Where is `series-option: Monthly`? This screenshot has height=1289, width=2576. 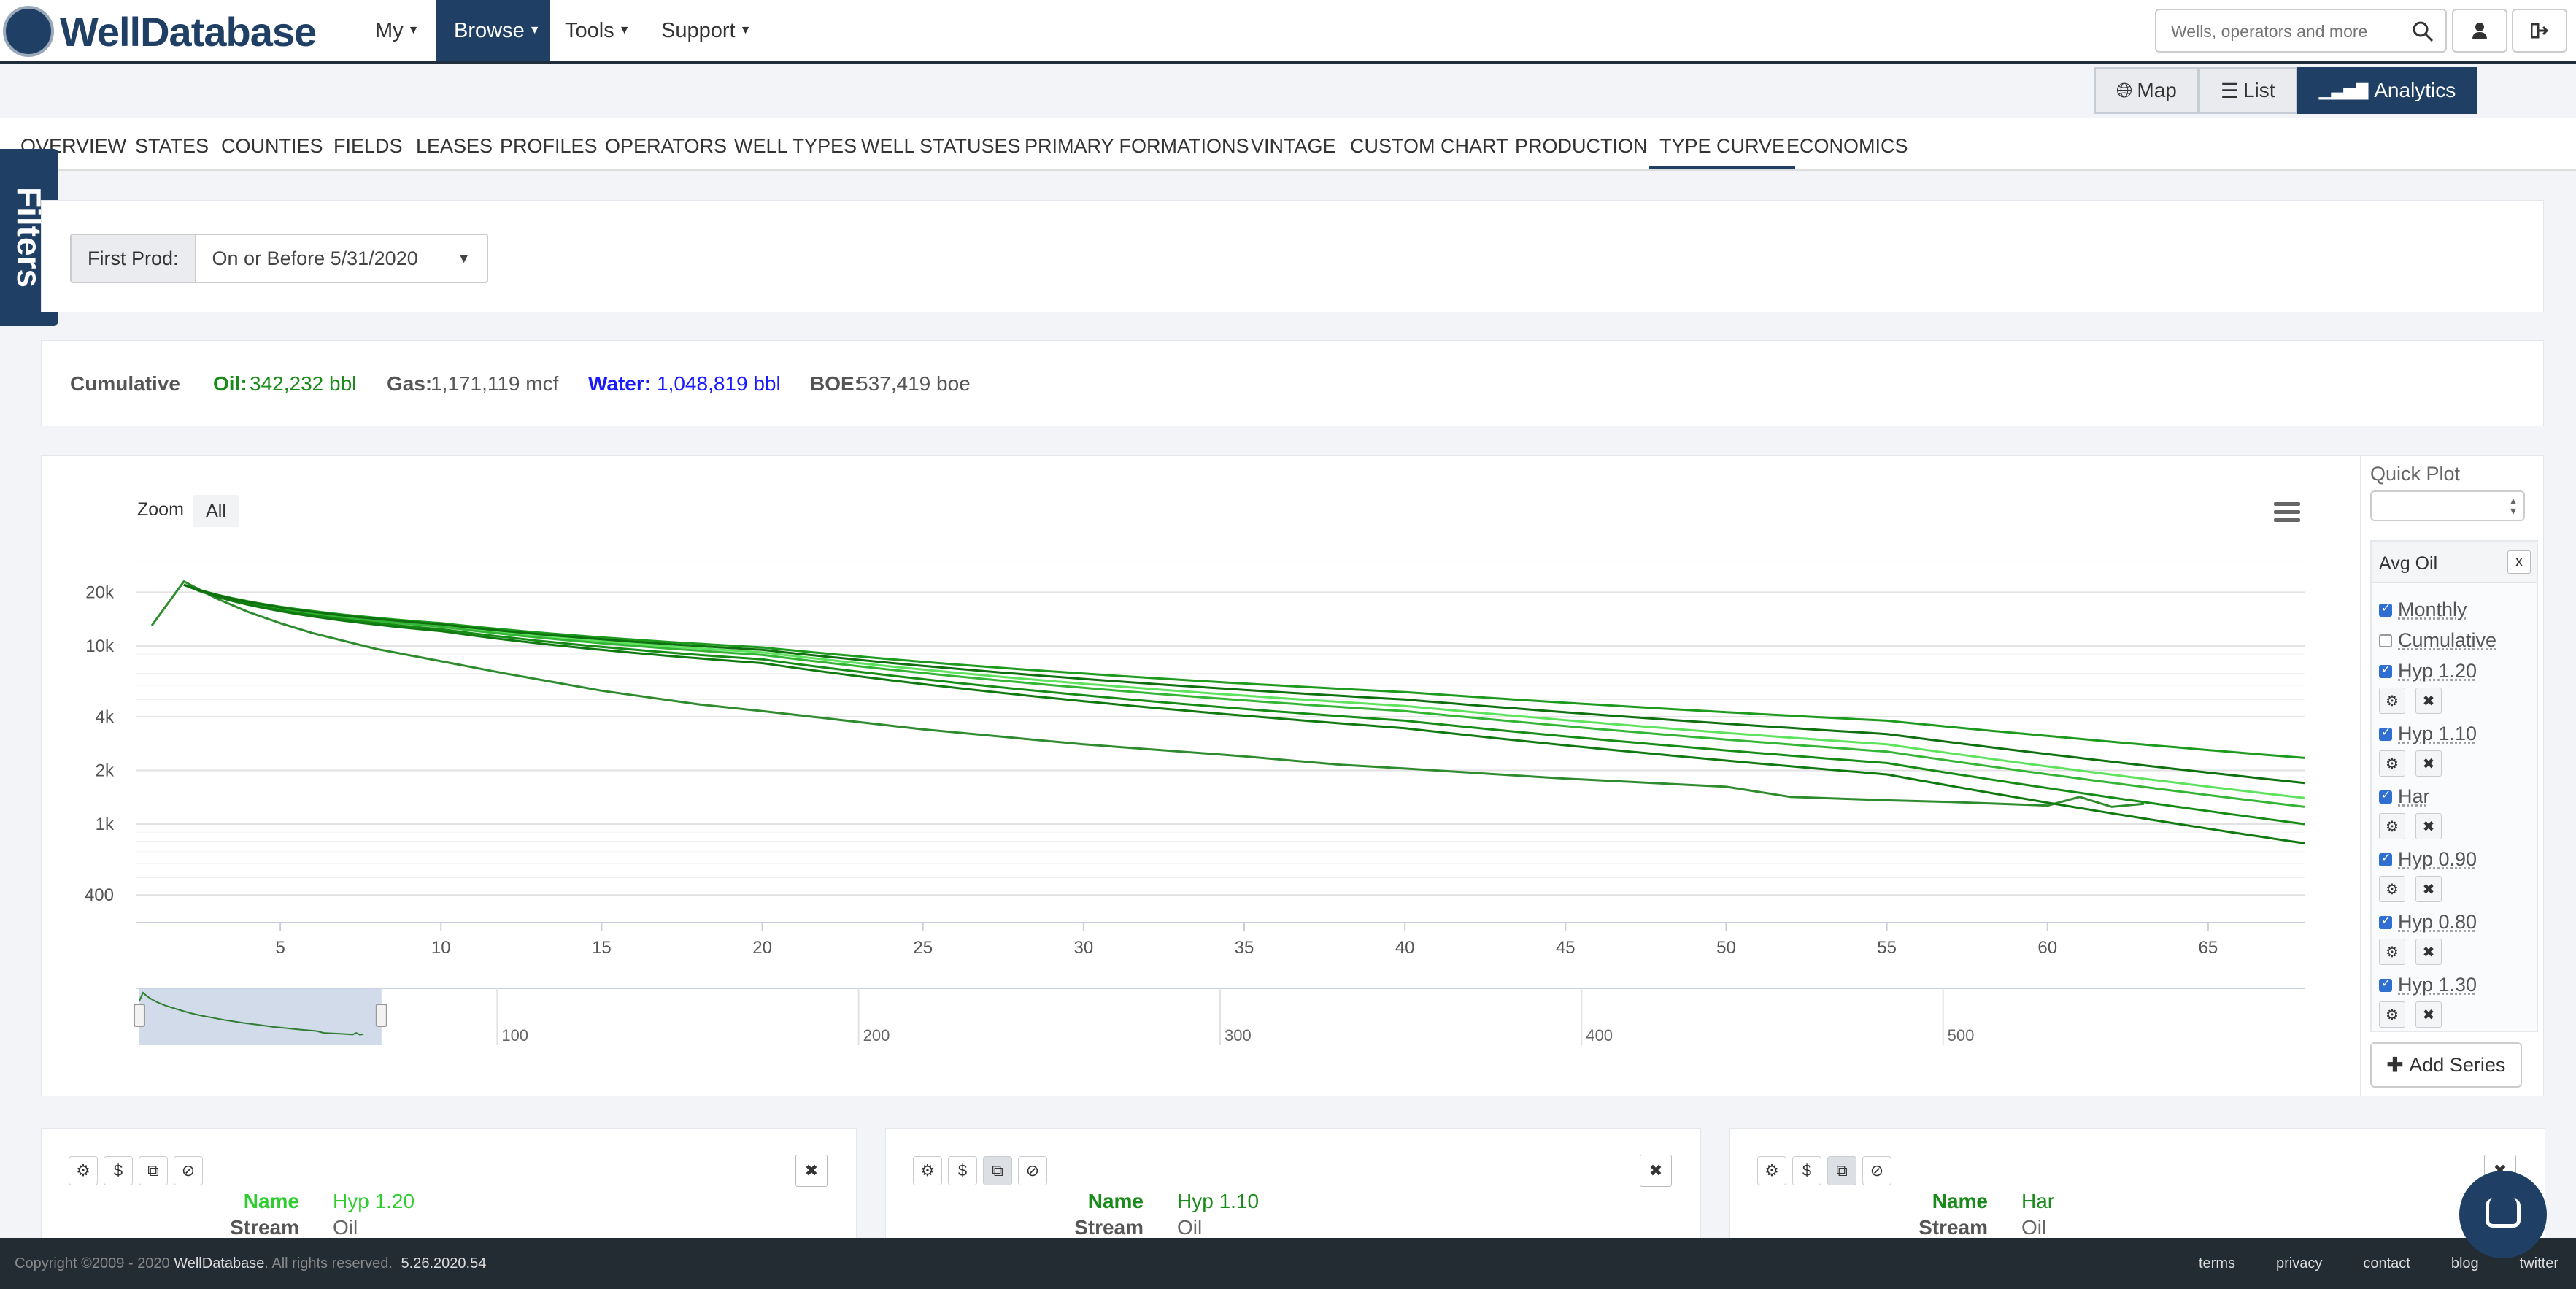 series-option: Monthly is located at coordinates (2423, 610).